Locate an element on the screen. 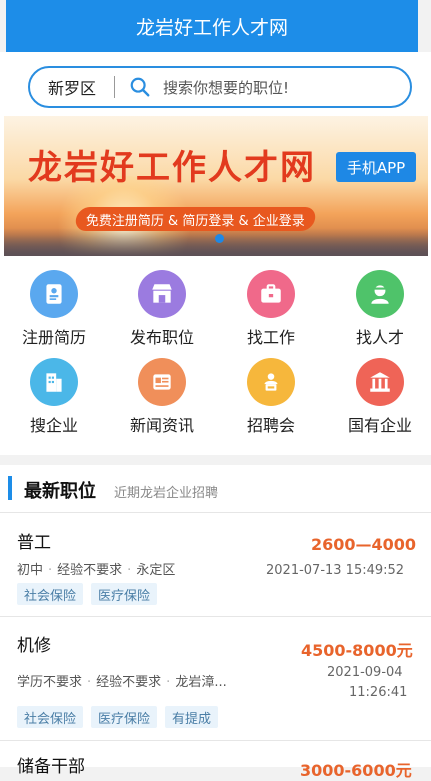  menu-label: 找人才 is located at coordinates (379, 337).